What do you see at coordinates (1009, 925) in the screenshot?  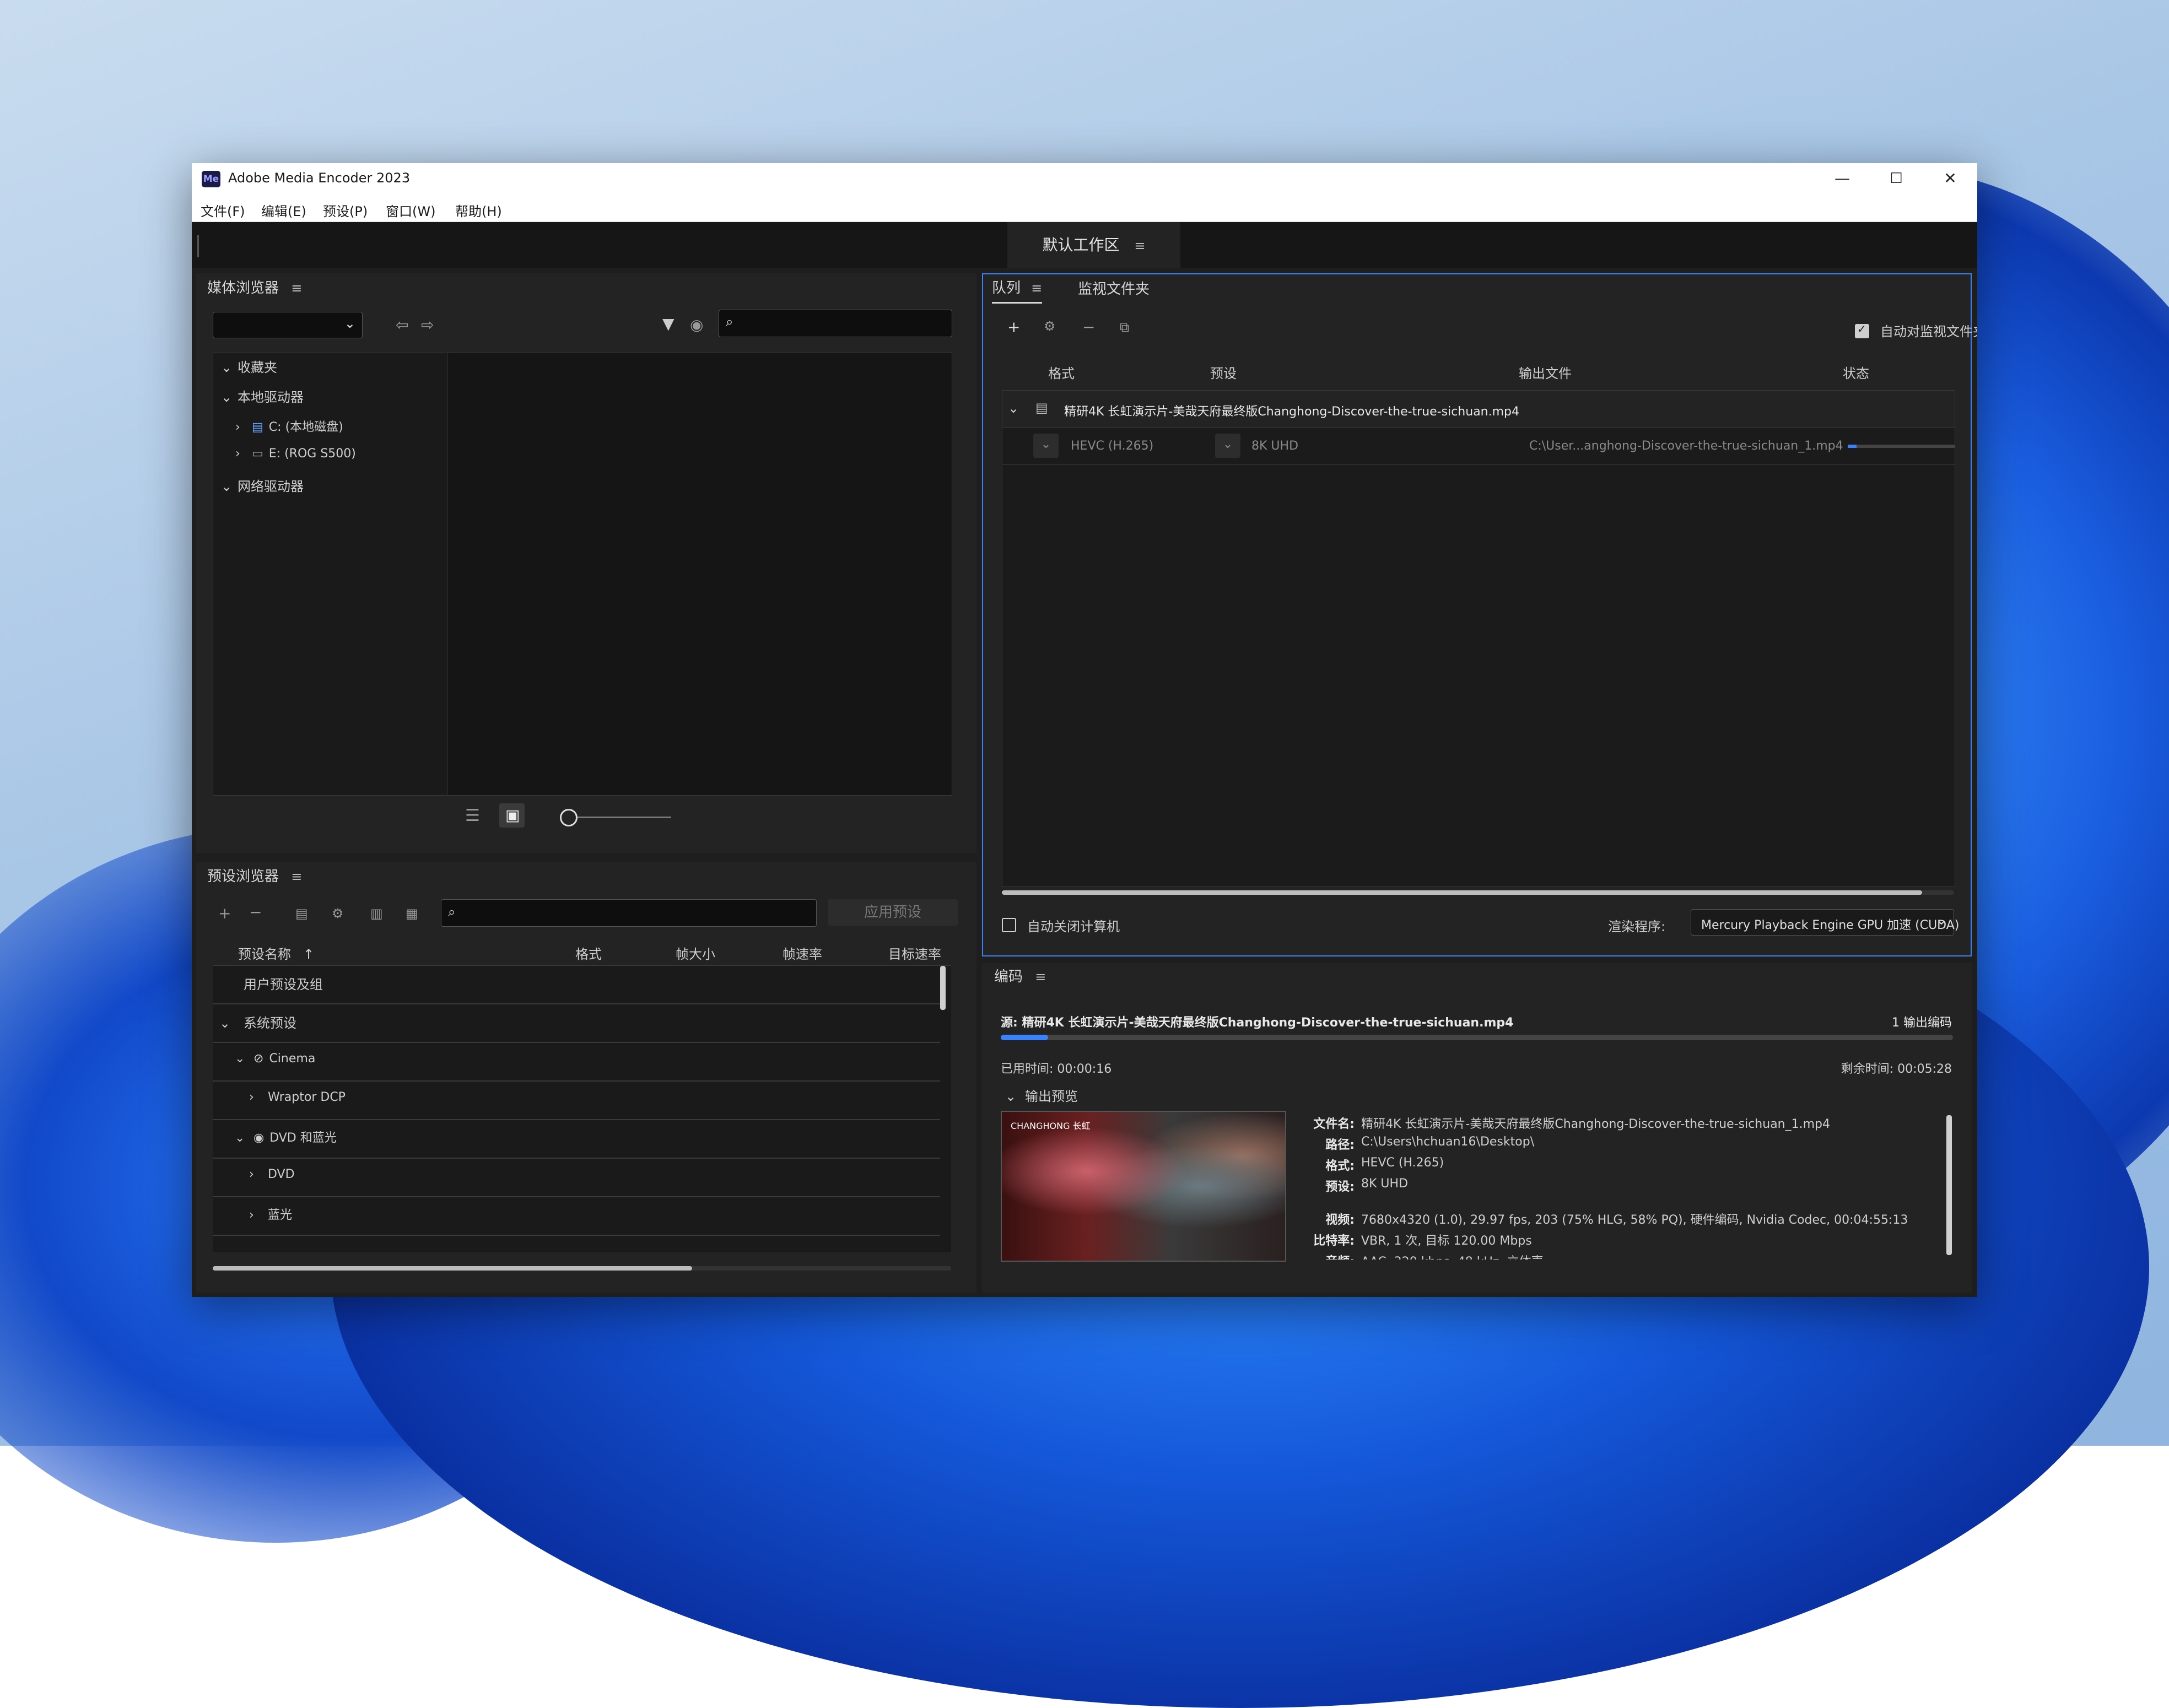 I see `auto-shutdown-checkbox` at bounding box center [1009, 925].